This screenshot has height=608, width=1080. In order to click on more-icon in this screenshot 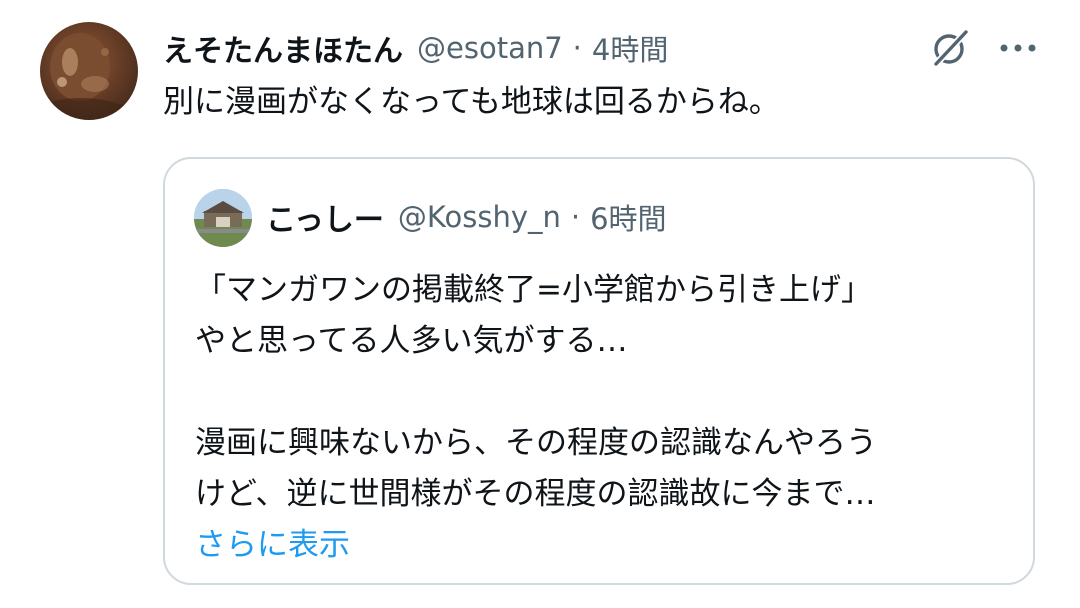, I will do `click(1018, 48)`.